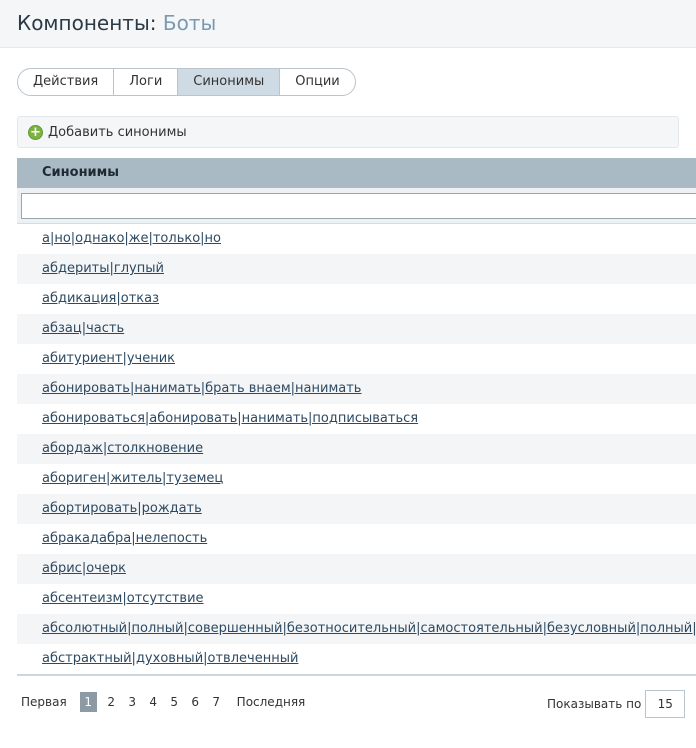  Describe the element at coordinates (356, 675) in the screenshot. I see `table-footer-line` at that location.